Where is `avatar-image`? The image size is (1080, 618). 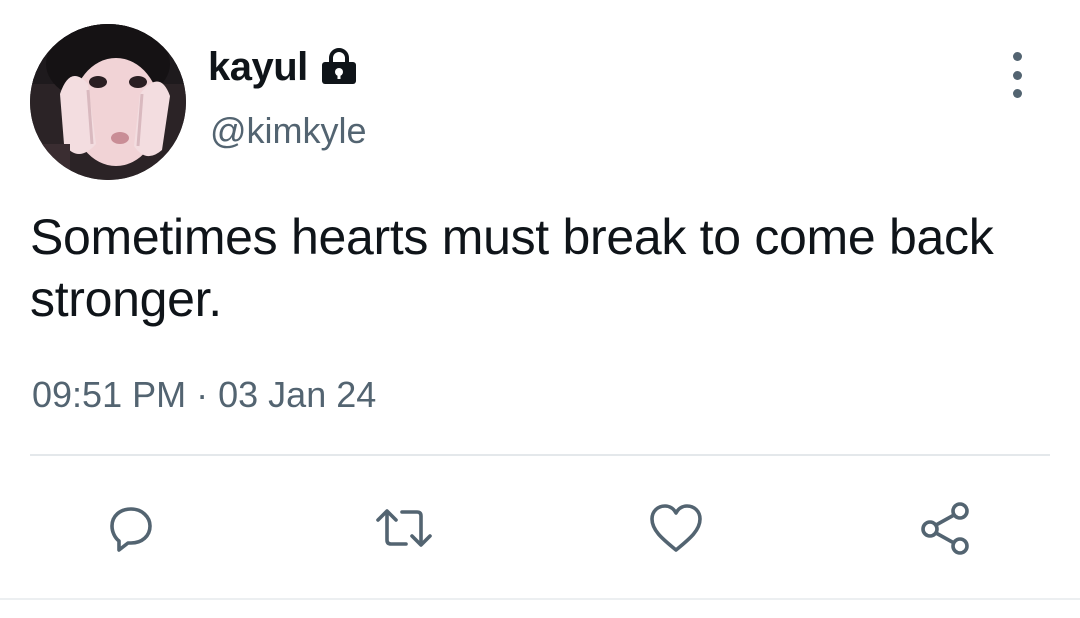
avatar-image is located at coordinates (108, 102).